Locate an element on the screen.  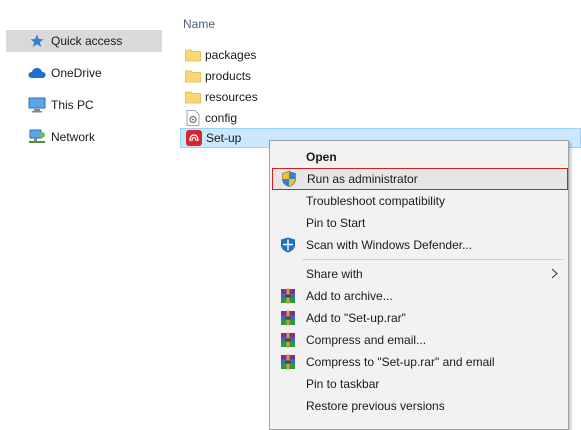
nav-item-network: Network is located at coordinates (84, 137).